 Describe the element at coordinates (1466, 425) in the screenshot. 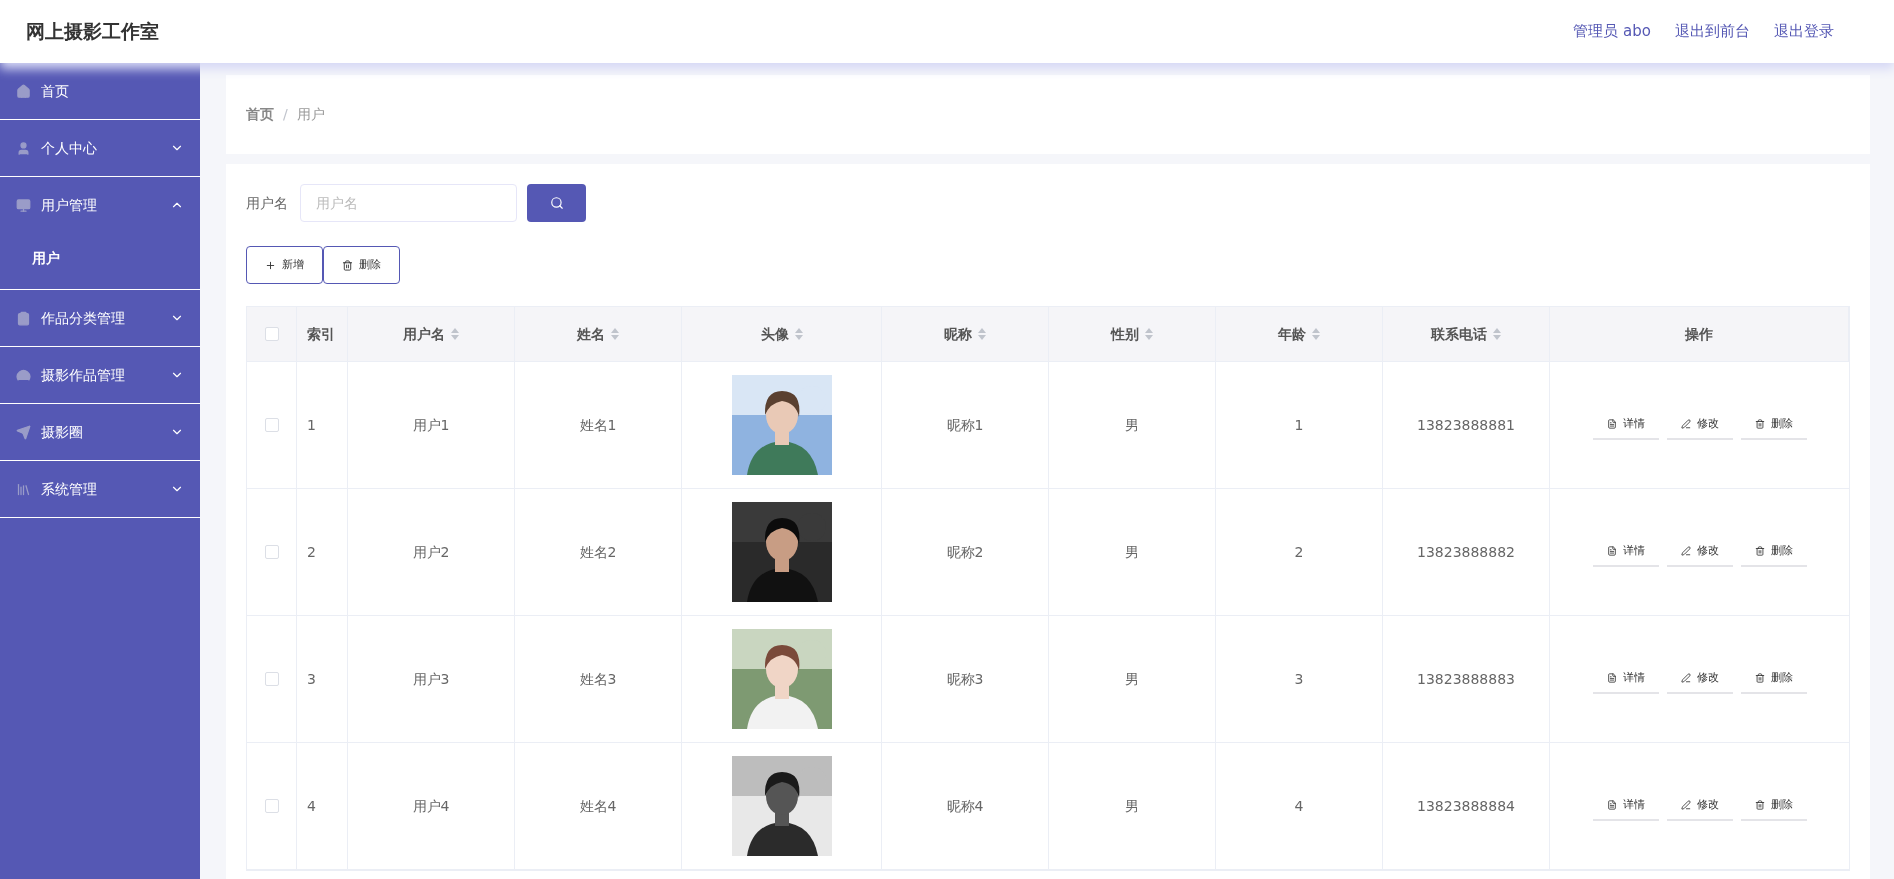

I see `table-cell-text: 13823888881` at that location.